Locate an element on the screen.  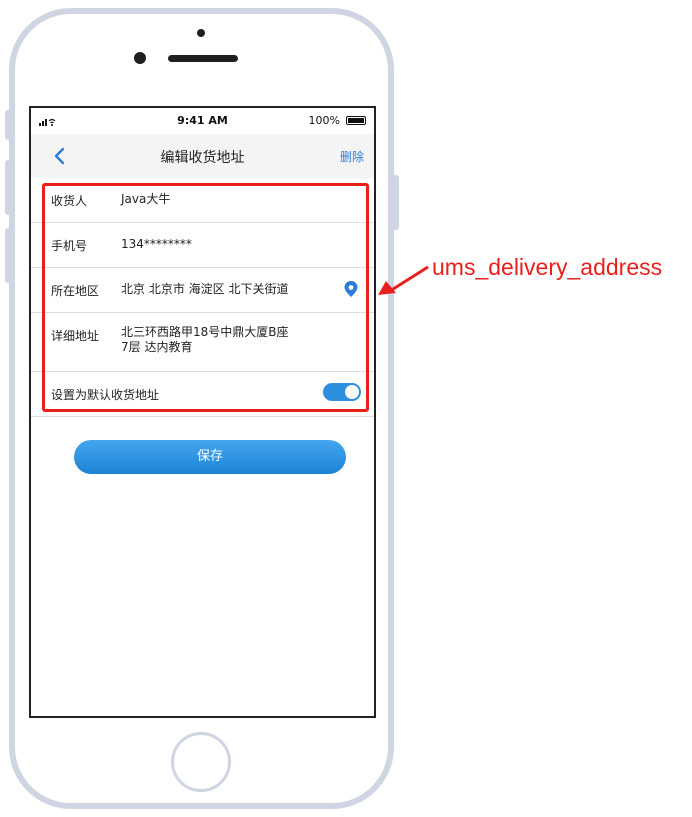
page-title: 编辑收货地址 is located at coordinates (202, 158).